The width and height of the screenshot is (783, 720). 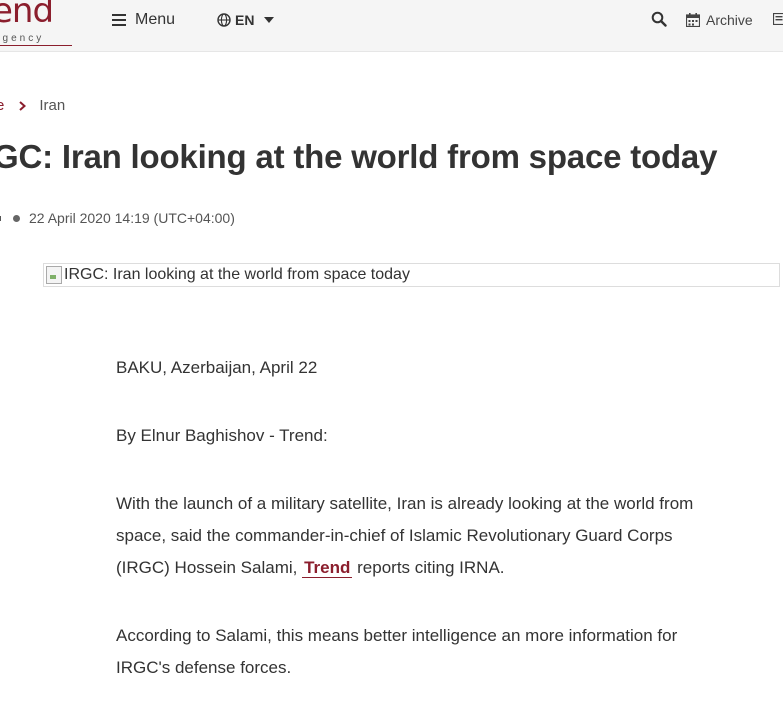 I want to click on newspaper-icon, so click(x=778, y=19).